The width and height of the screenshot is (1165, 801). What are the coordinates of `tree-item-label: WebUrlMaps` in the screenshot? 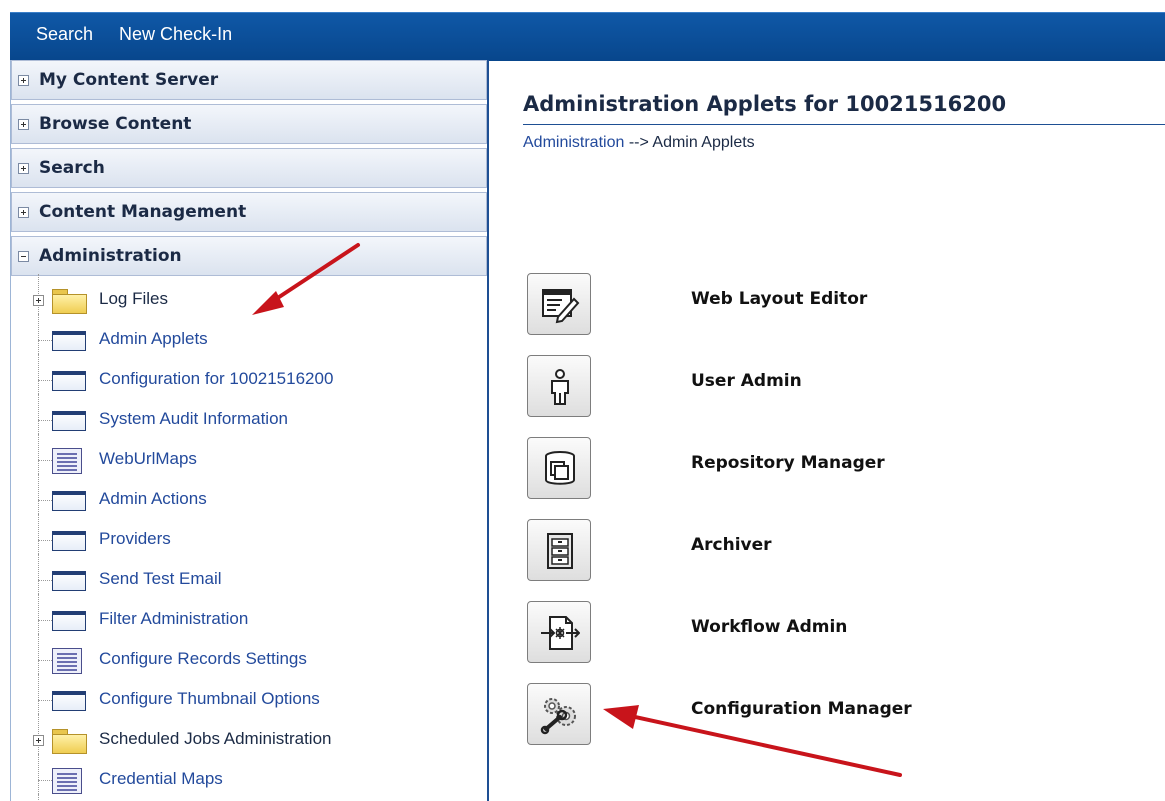 It's located at (148, 459).